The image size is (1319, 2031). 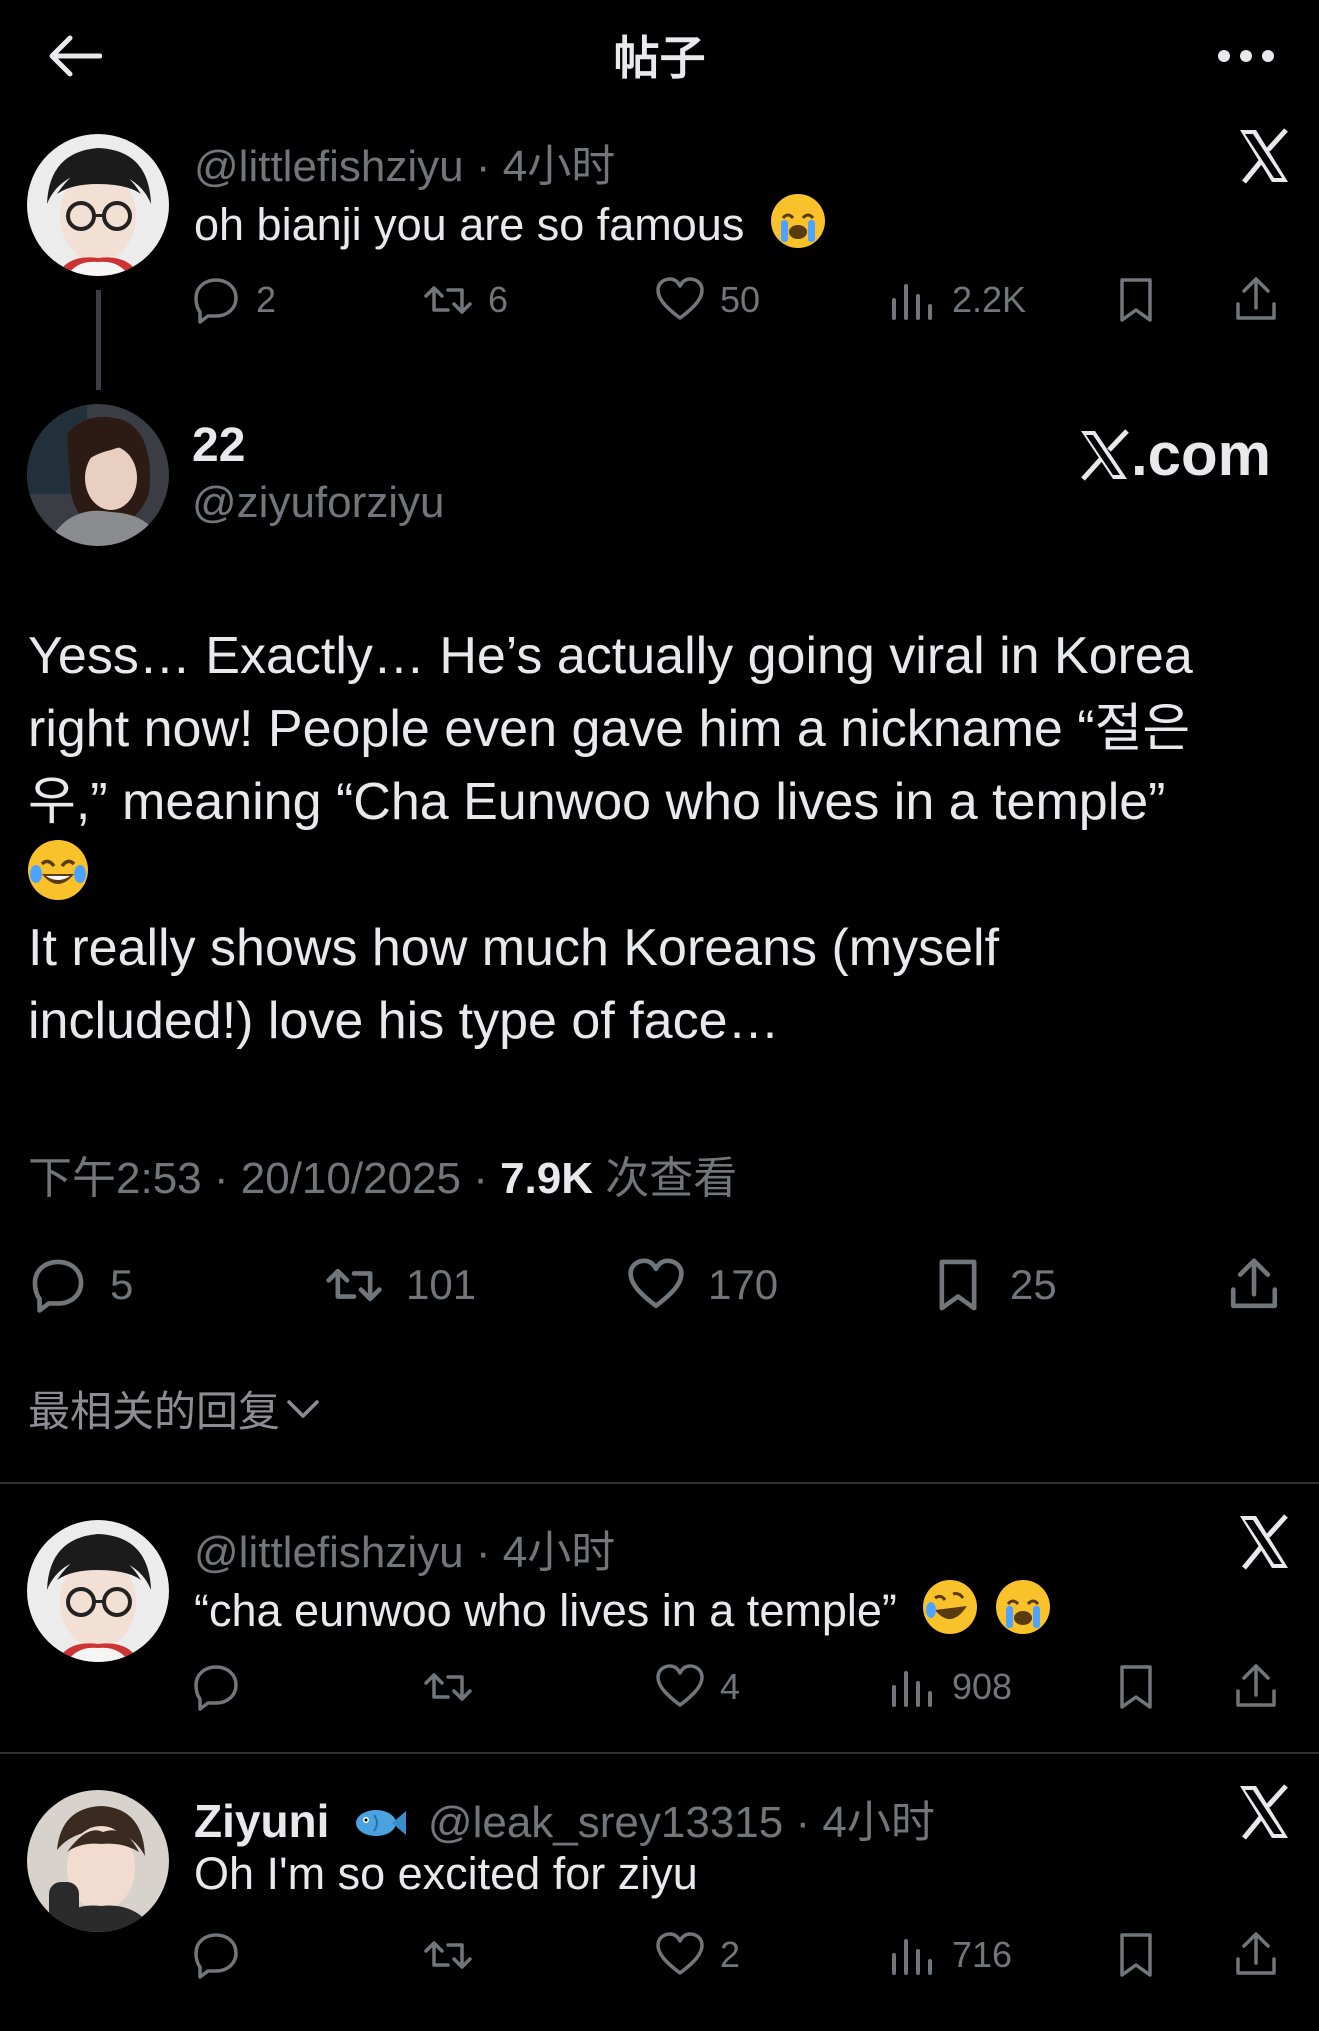 What do you see at coordinates (547, 1178) in the screenshot?
I see `post-view-count: 7.9K` at bounding box center [547, 1178].